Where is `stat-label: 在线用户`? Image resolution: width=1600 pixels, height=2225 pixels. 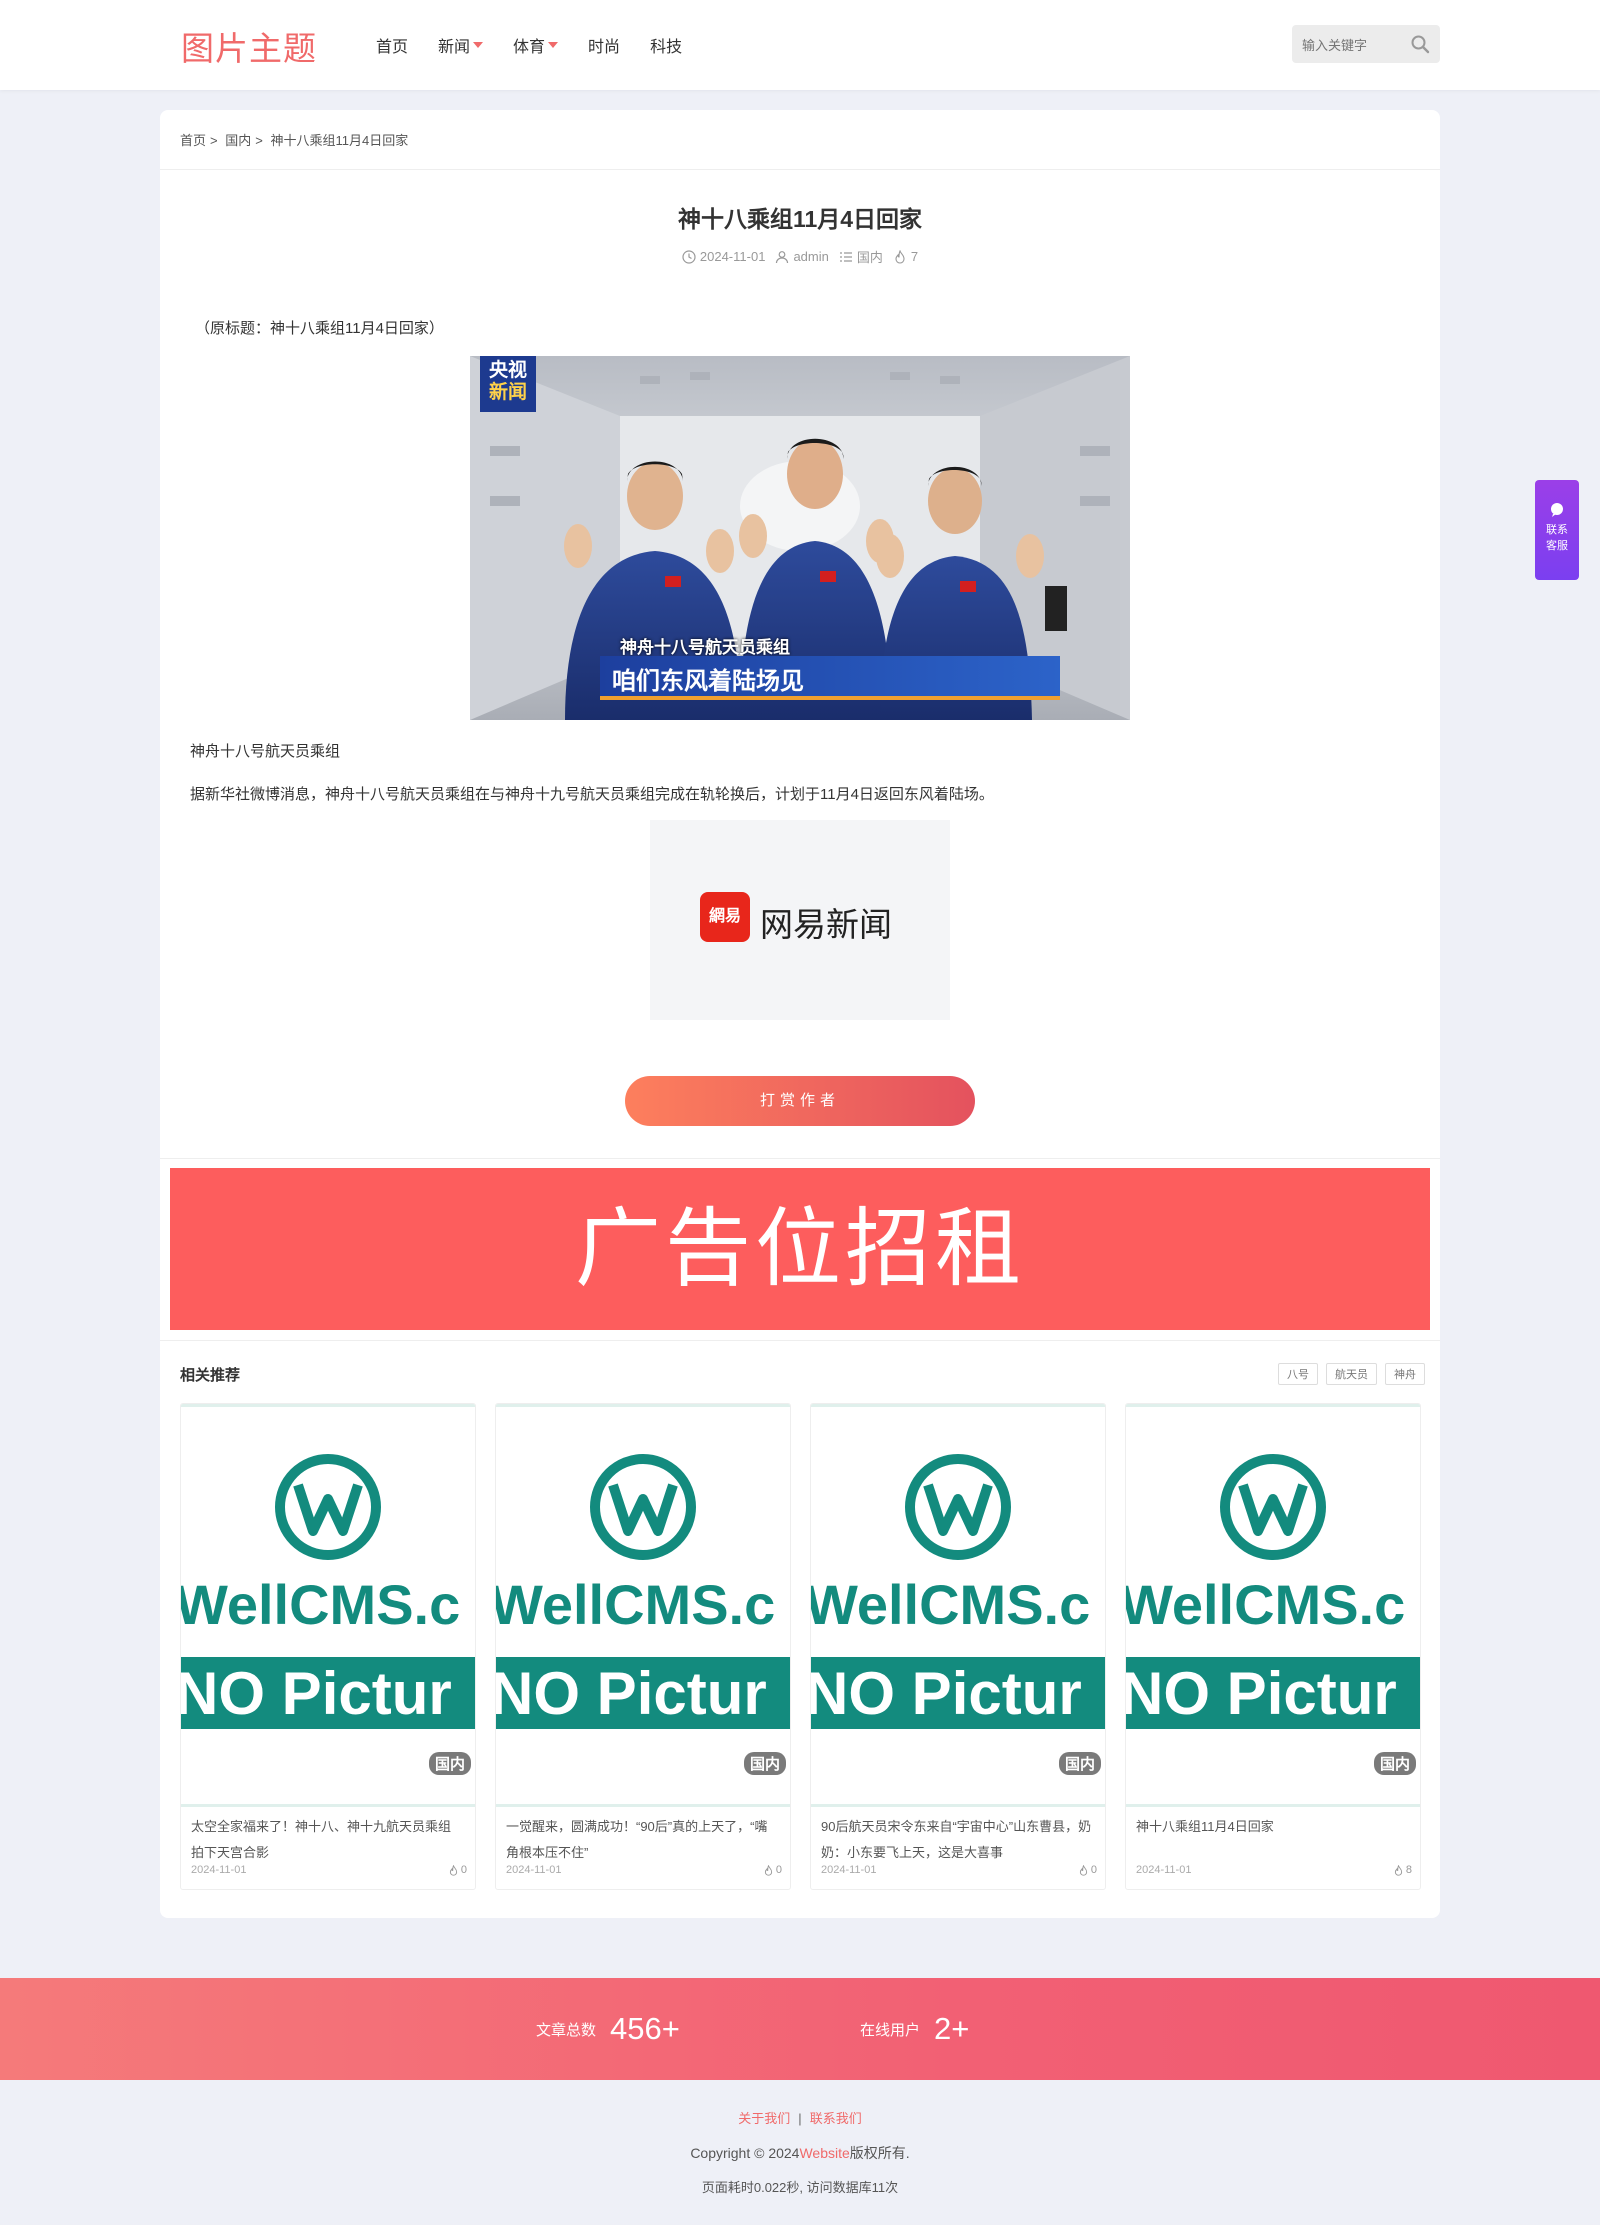 stat-label: 在线用户 is located at coordinates (890, 2030).